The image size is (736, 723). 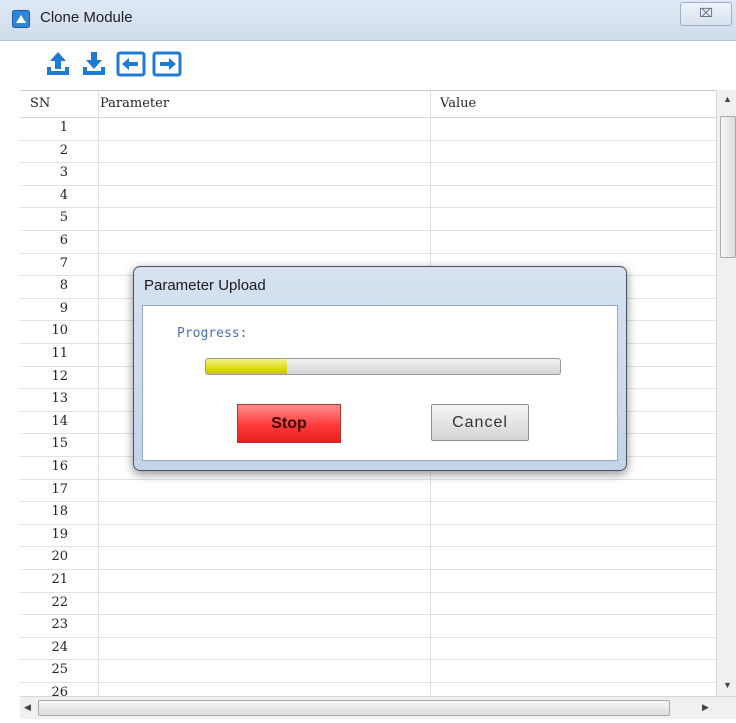 I want to click on column-divider, so click(x=98, y=394).